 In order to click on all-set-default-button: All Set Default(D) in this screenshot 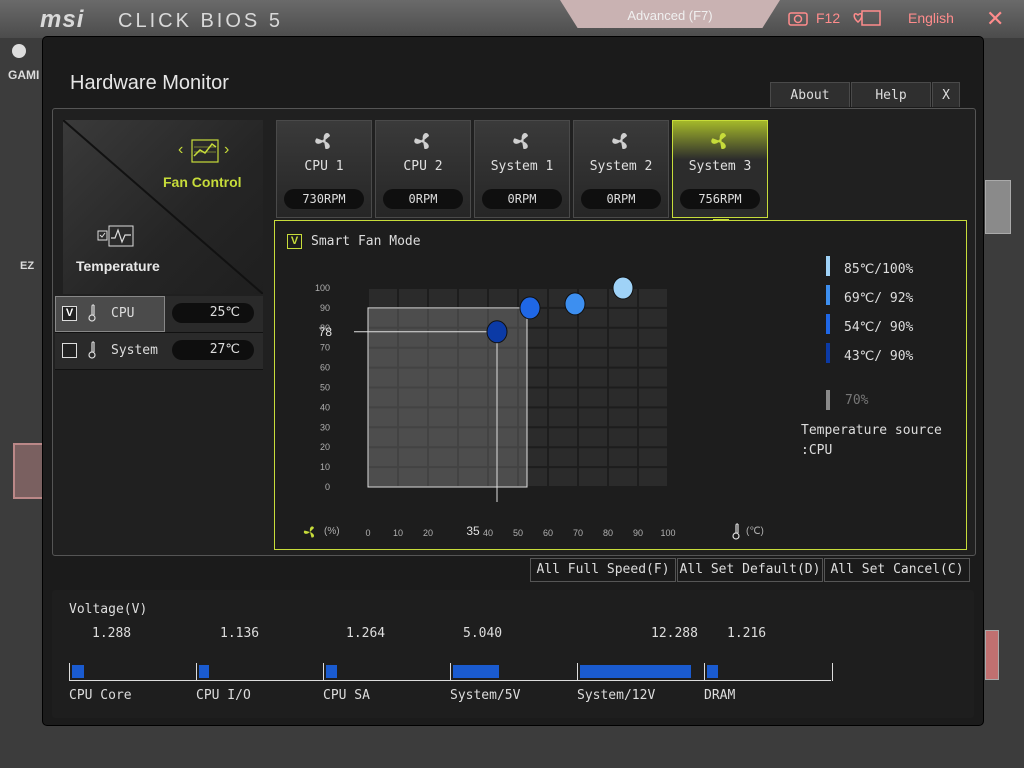, I will do `click(750, 570)`.